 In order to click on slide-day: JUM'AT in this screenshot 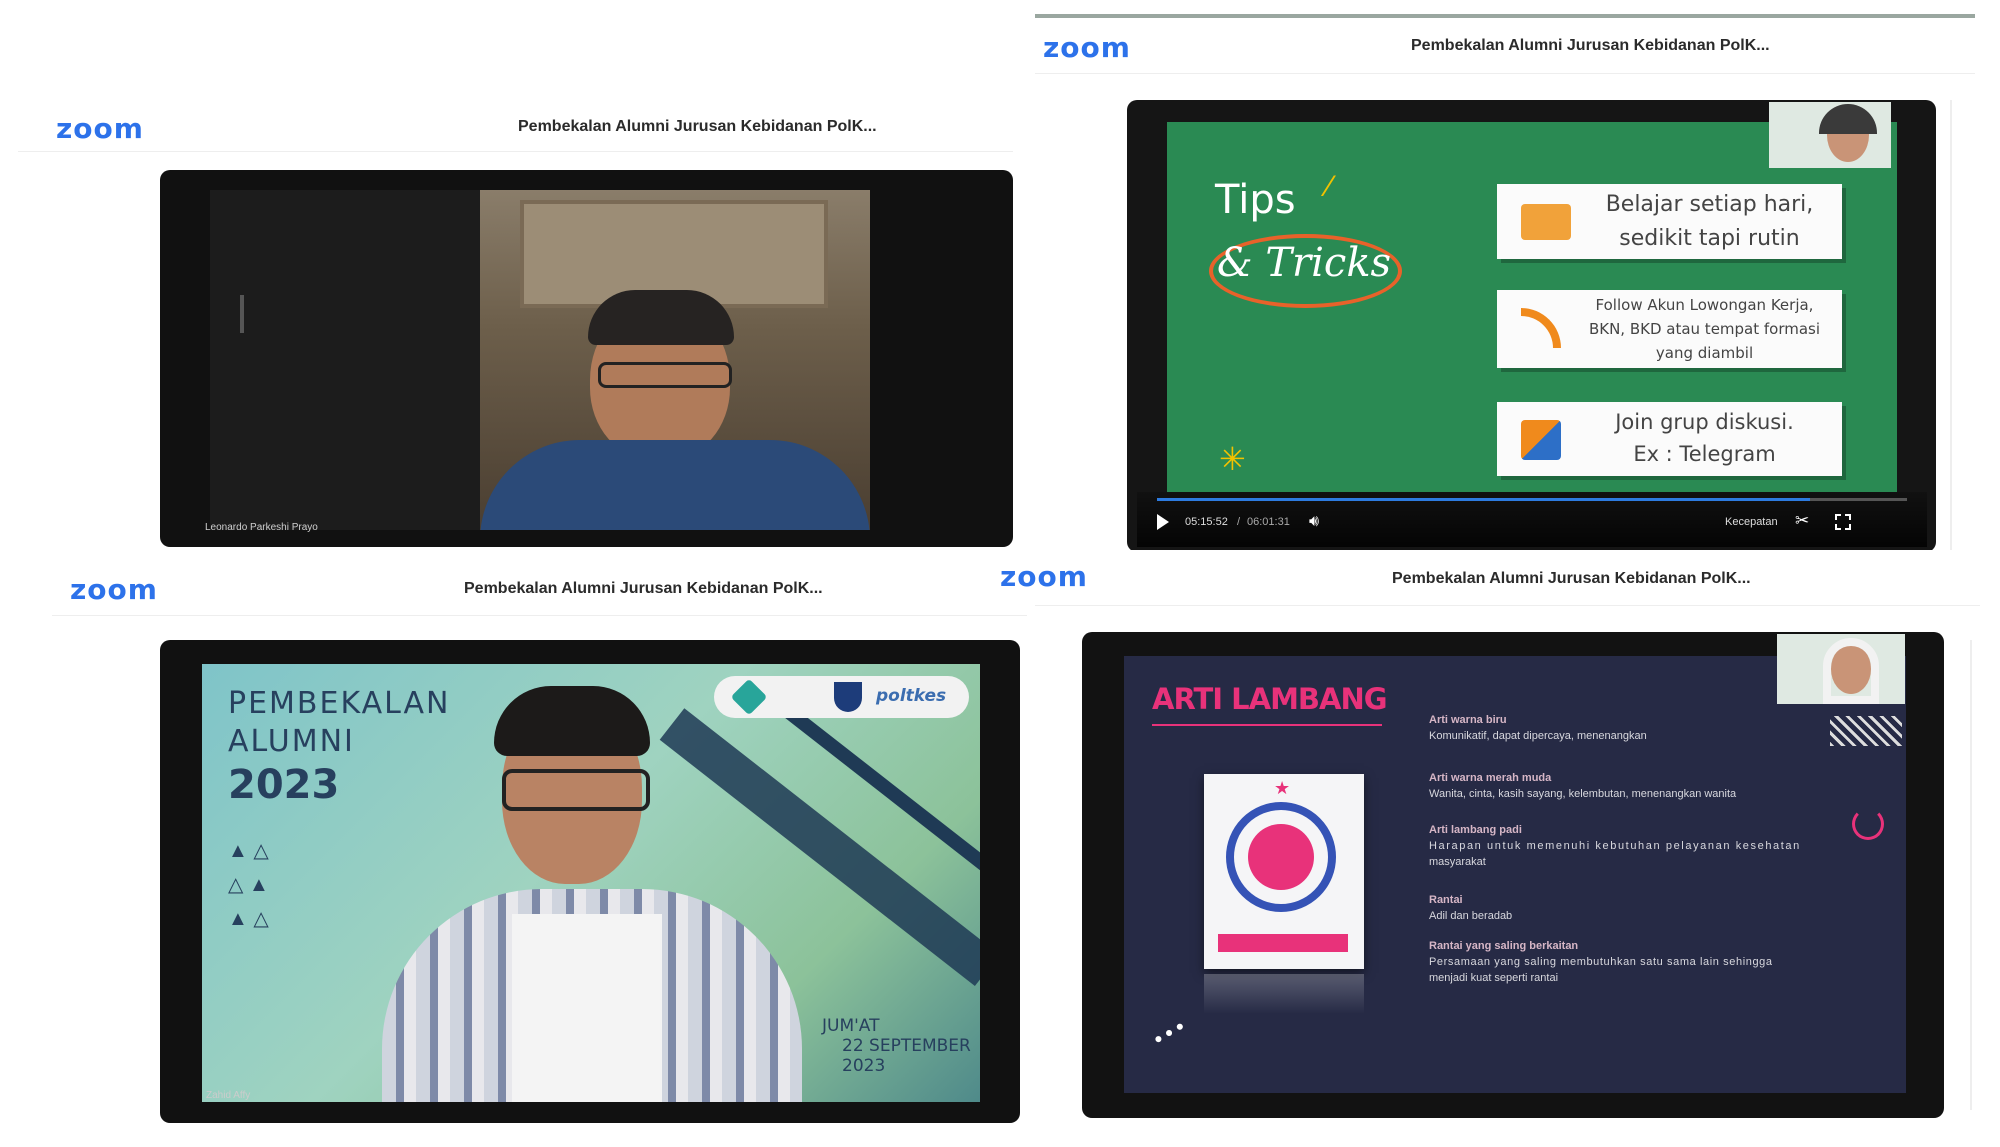, I will do `click(851, 1026)`.